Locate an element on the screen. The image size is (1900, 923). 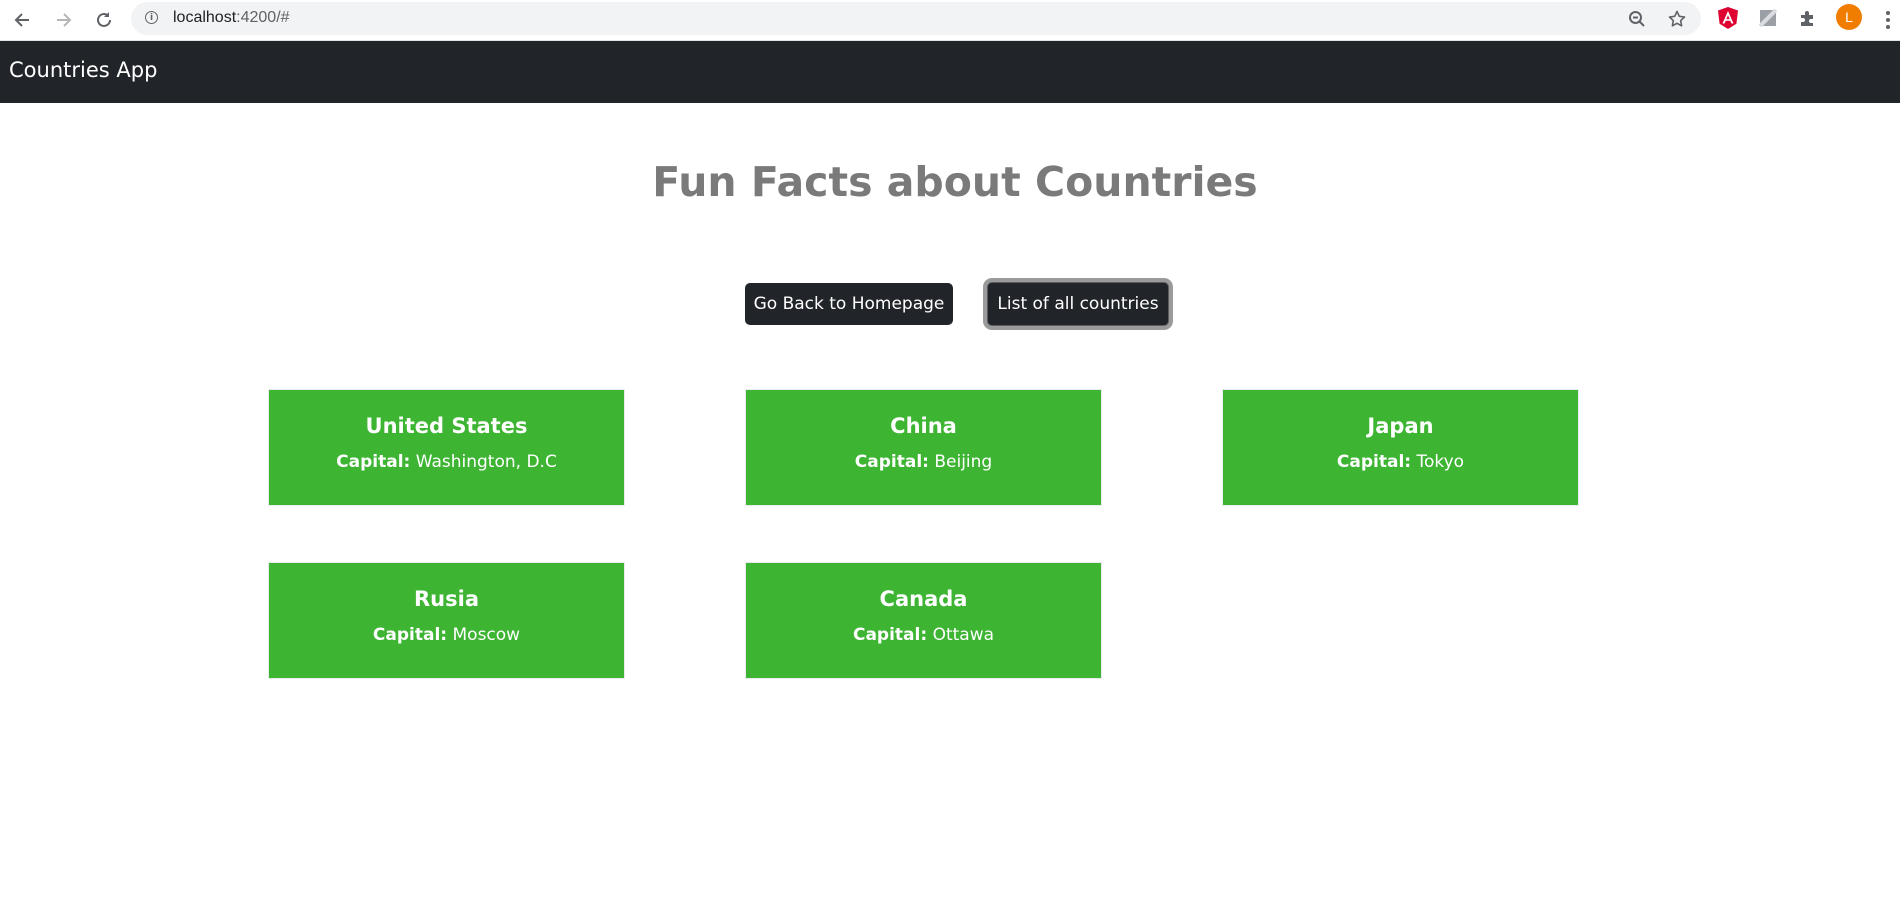
country-capital: Capital: Tokyo is located at coordinates (1400, 462).